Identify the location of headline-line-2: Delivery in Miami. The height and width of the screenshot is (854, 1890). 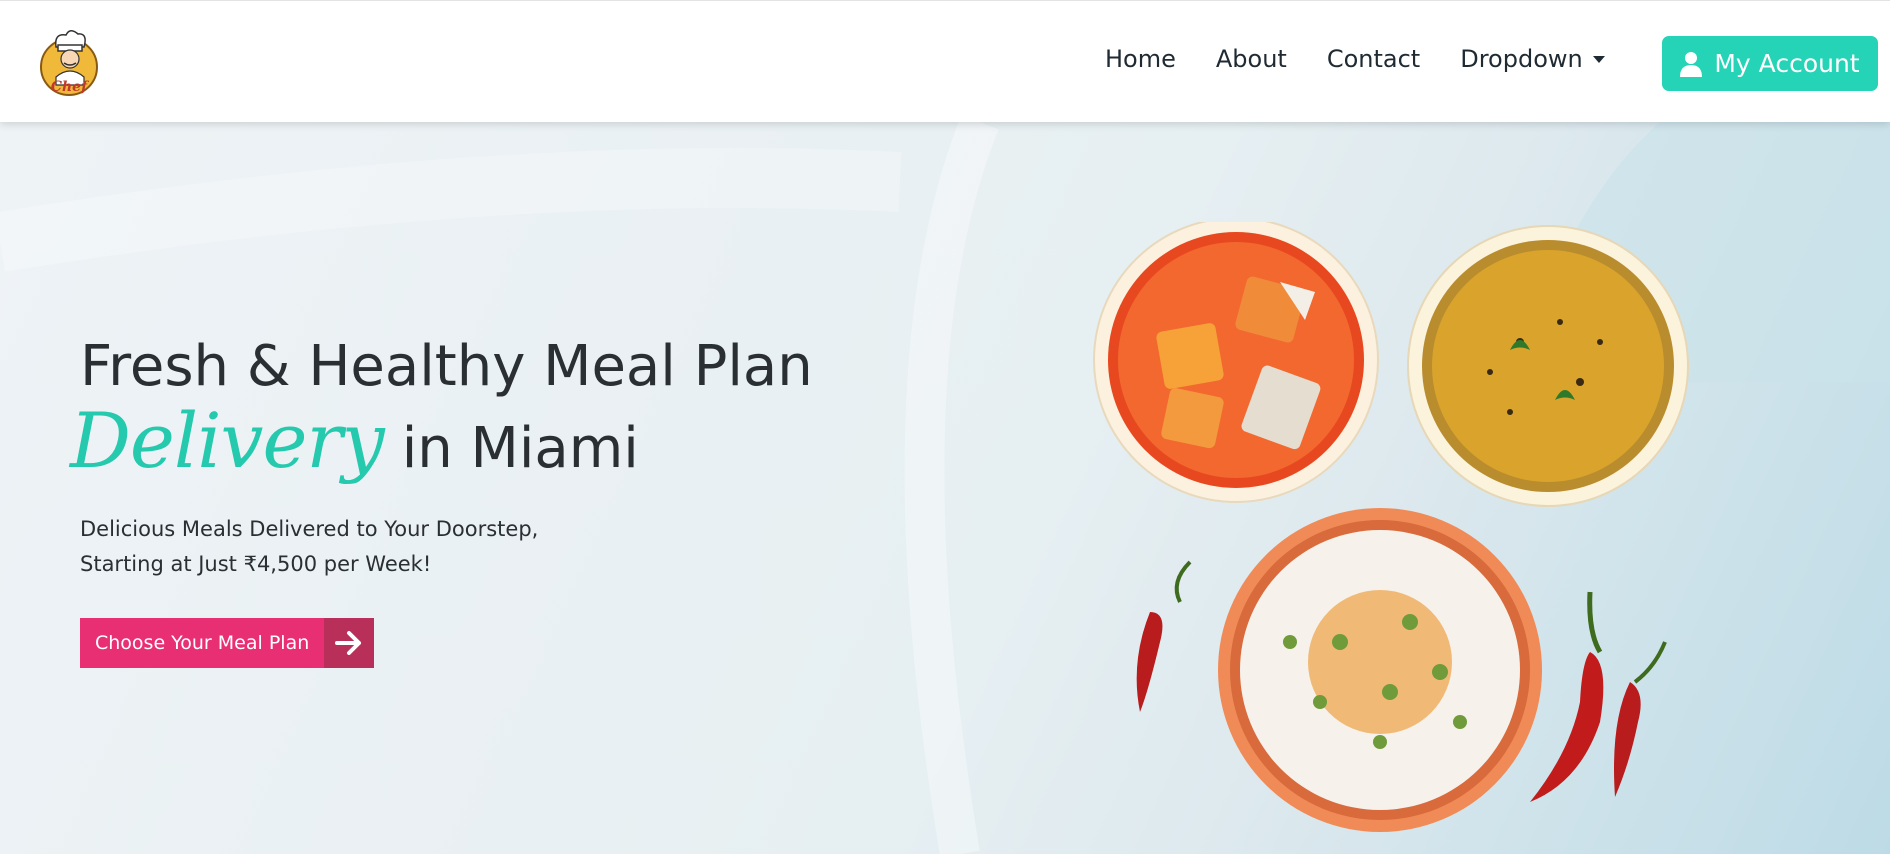
(441, 444).